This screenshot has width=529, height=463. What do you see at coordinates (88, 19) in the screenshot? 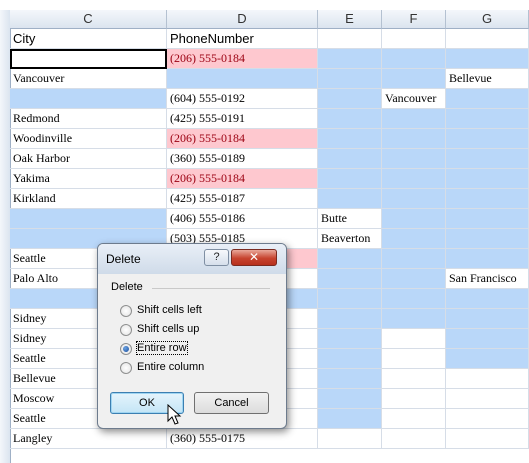
I see `column-header-c: C` at bounding box center [88, 19].